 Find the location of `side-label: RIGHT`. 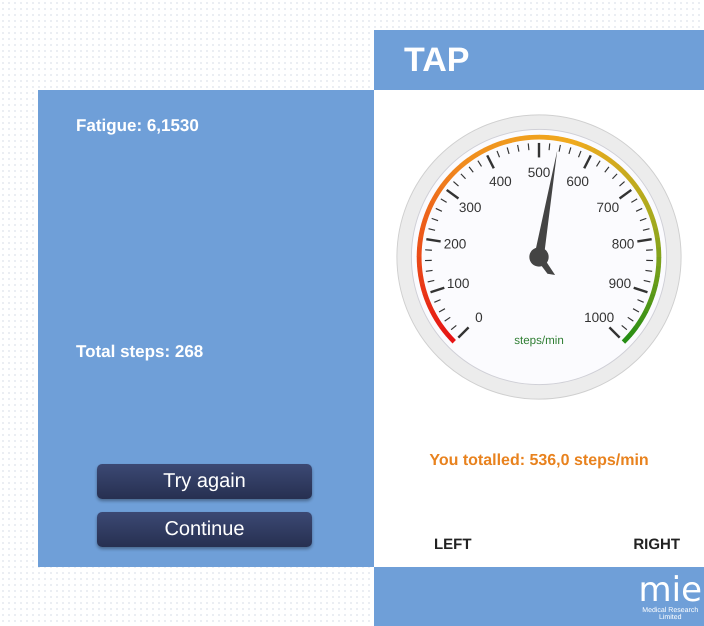

side-label: RIGHT is located at coordinates (656, 544).